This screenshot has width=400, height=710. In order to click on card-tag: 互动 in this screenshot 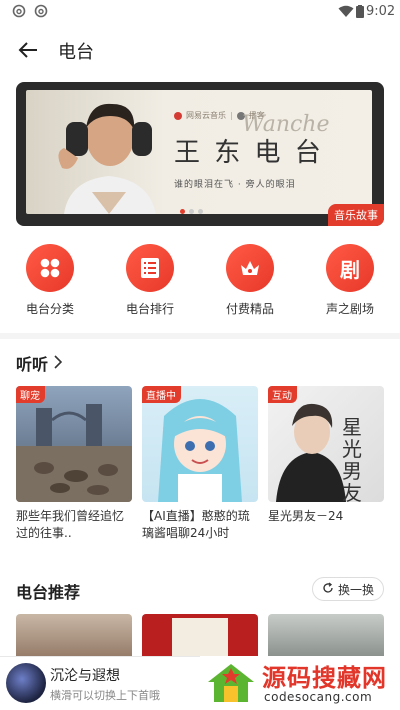, I will do `click(282, 394)`.